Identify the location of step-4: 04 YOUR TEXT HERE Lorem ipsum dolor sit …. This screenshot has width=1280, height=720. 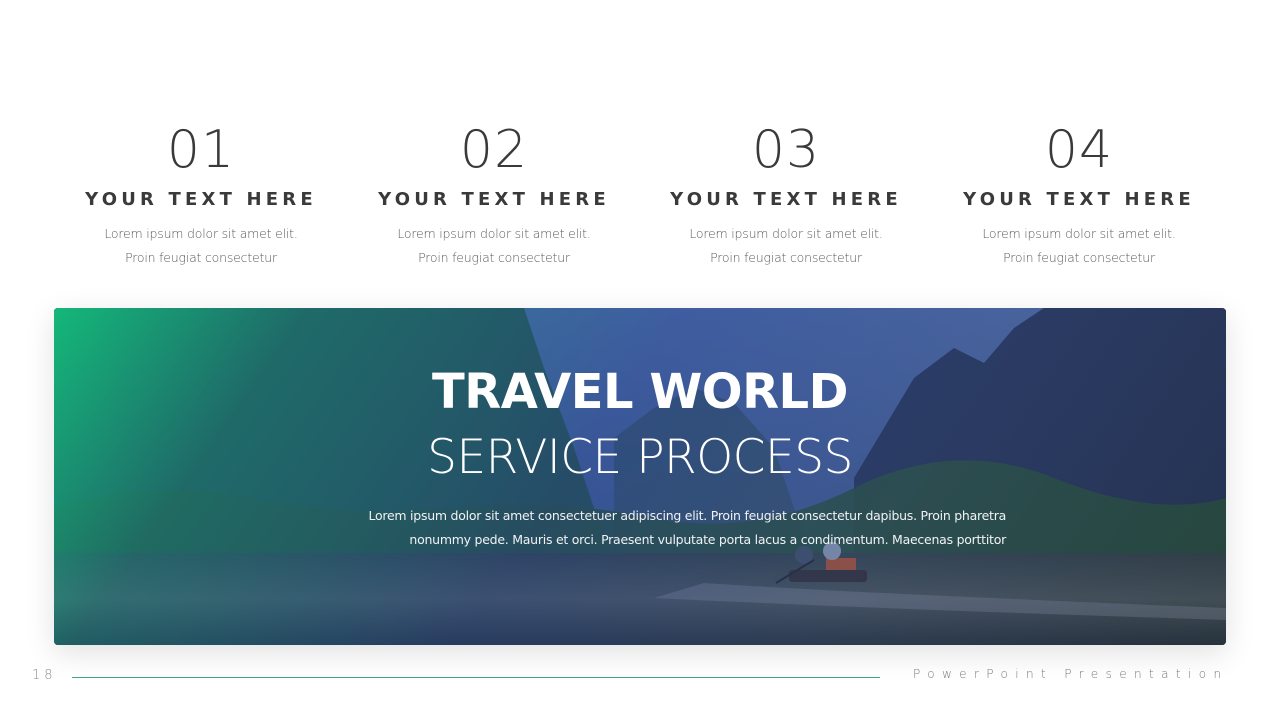
(1079, 194).